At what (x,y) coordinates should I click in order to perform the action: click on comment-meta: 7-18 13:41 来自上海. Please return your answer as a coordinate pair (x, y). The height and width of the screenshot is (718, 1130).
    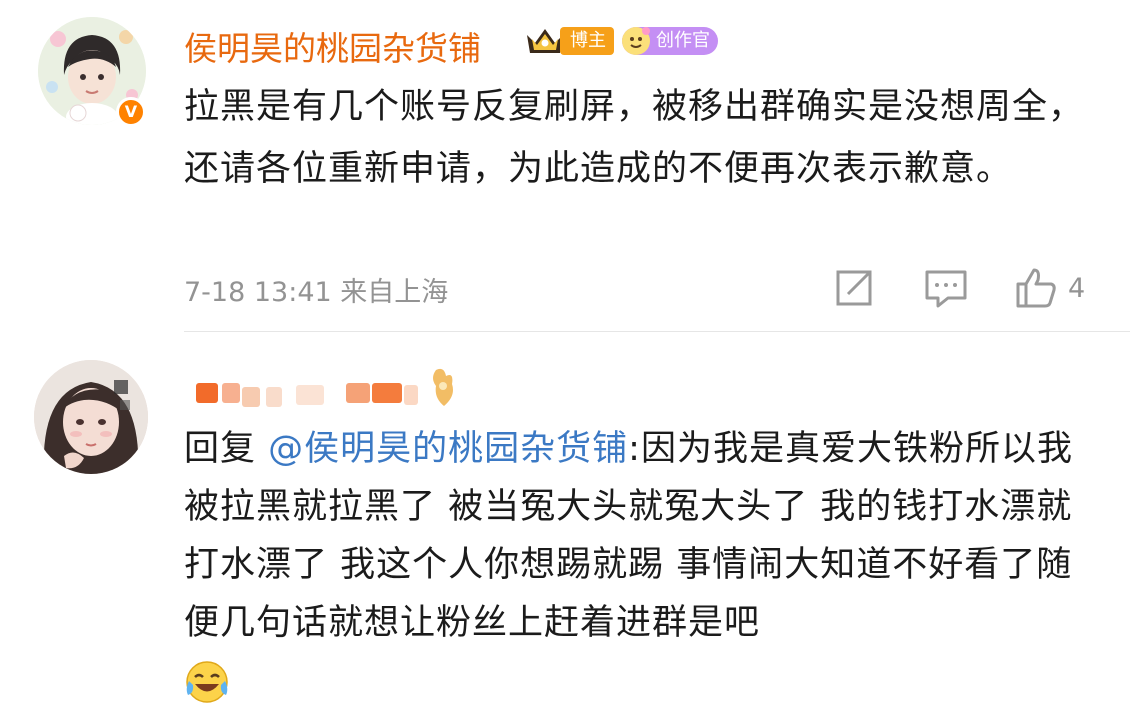
    Looking at the image, I should click on (316, 289).